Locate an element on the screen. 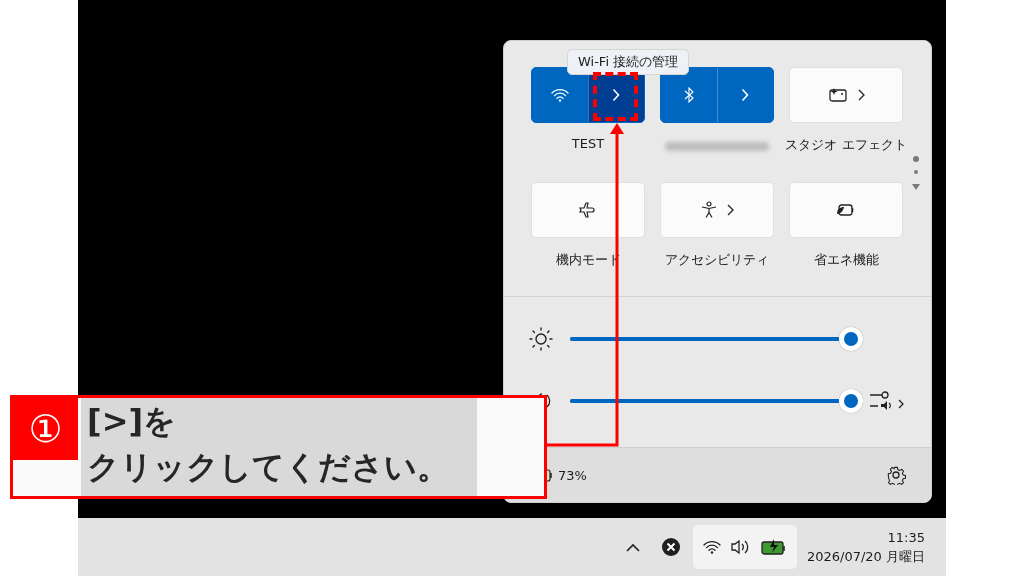 This screenshot has width=1024, height=576. tile-label: TEST is located at coordinates (588, 143).